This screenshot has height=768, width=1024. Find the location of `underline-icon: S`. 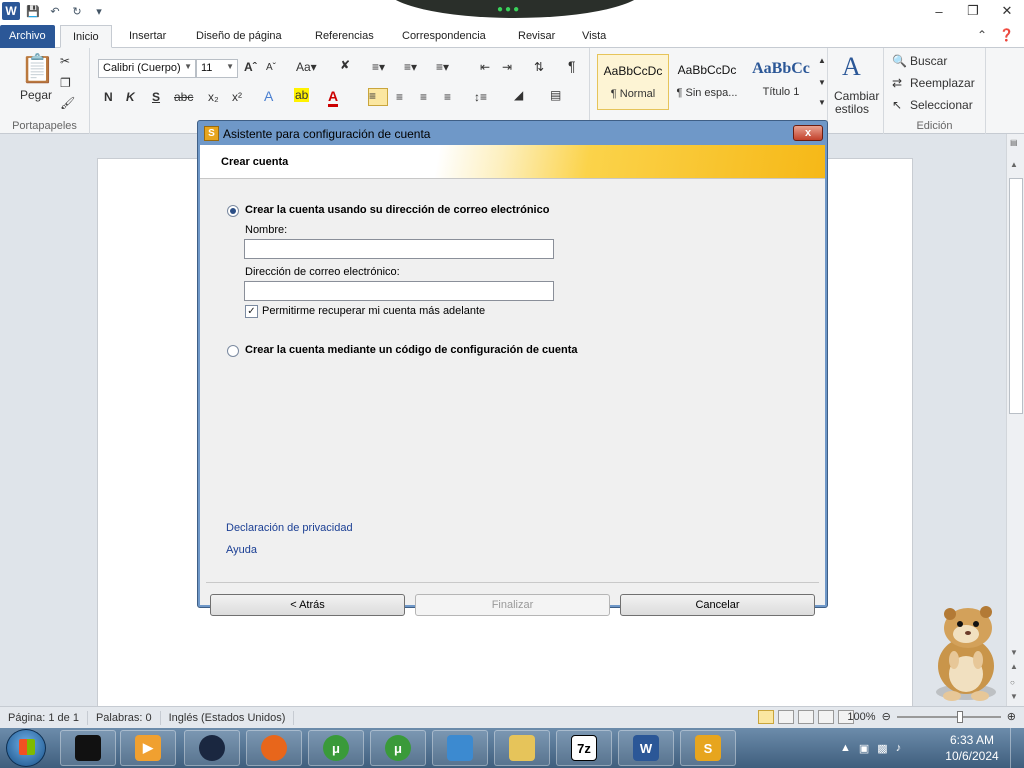

underline-icon: S is located at coordinates (156, 97).